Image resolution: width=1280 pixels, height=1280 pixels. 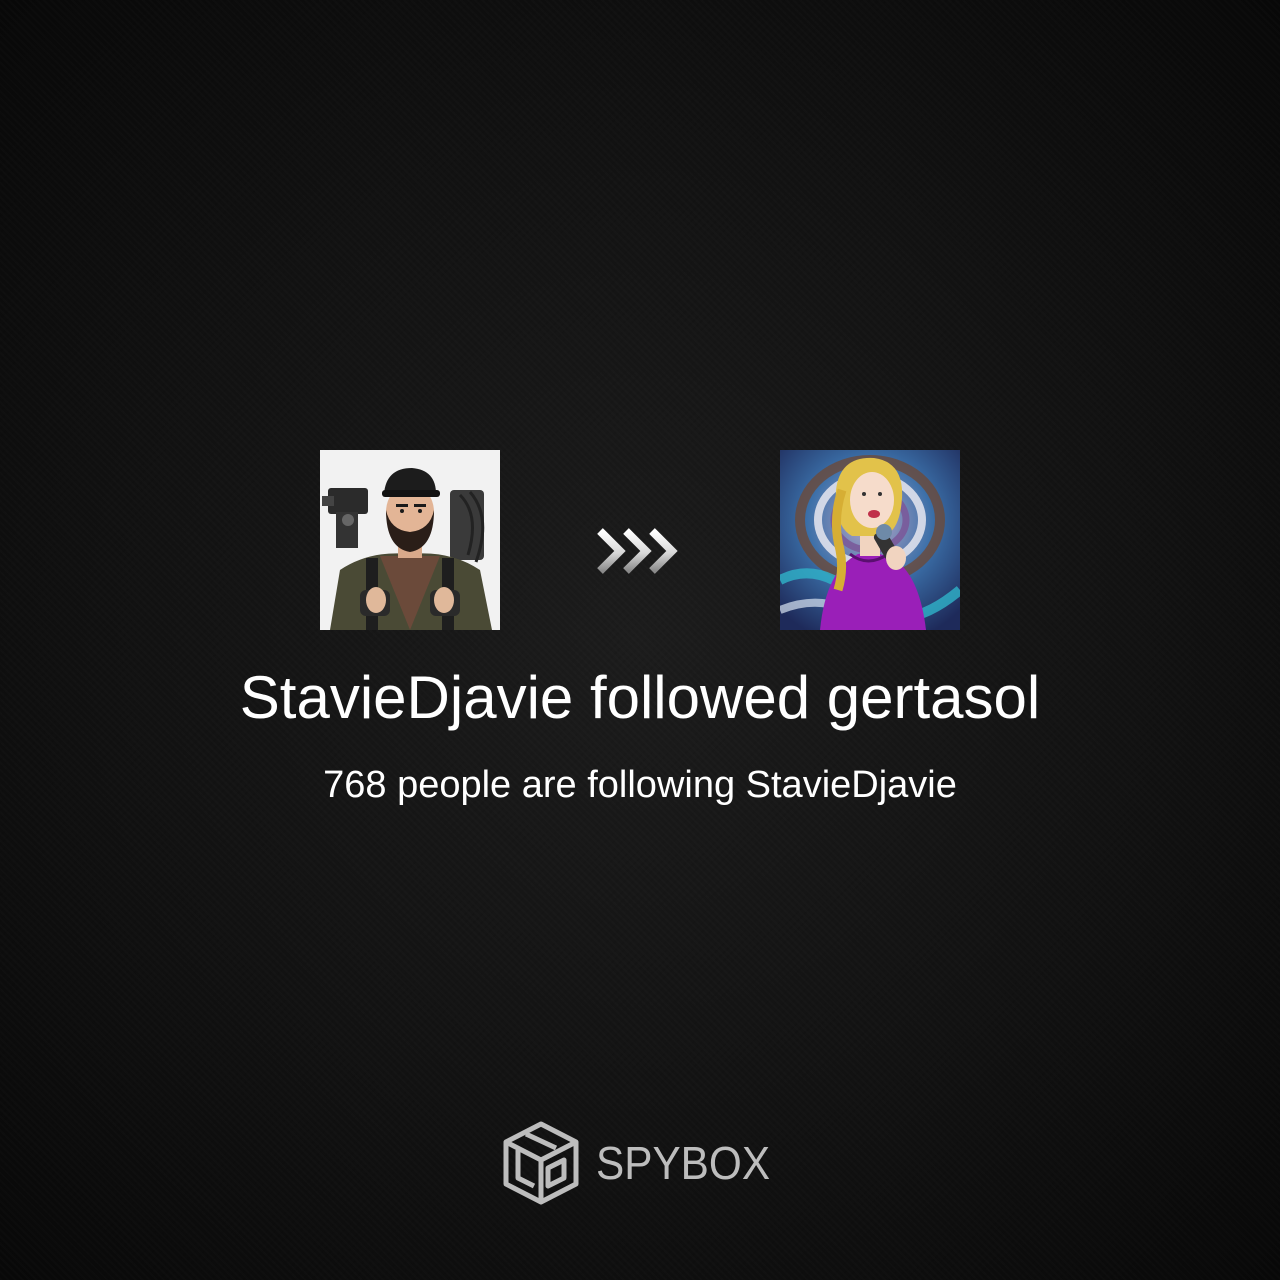 I want to click on followed-user-avatar, so click(x=870, y=540).